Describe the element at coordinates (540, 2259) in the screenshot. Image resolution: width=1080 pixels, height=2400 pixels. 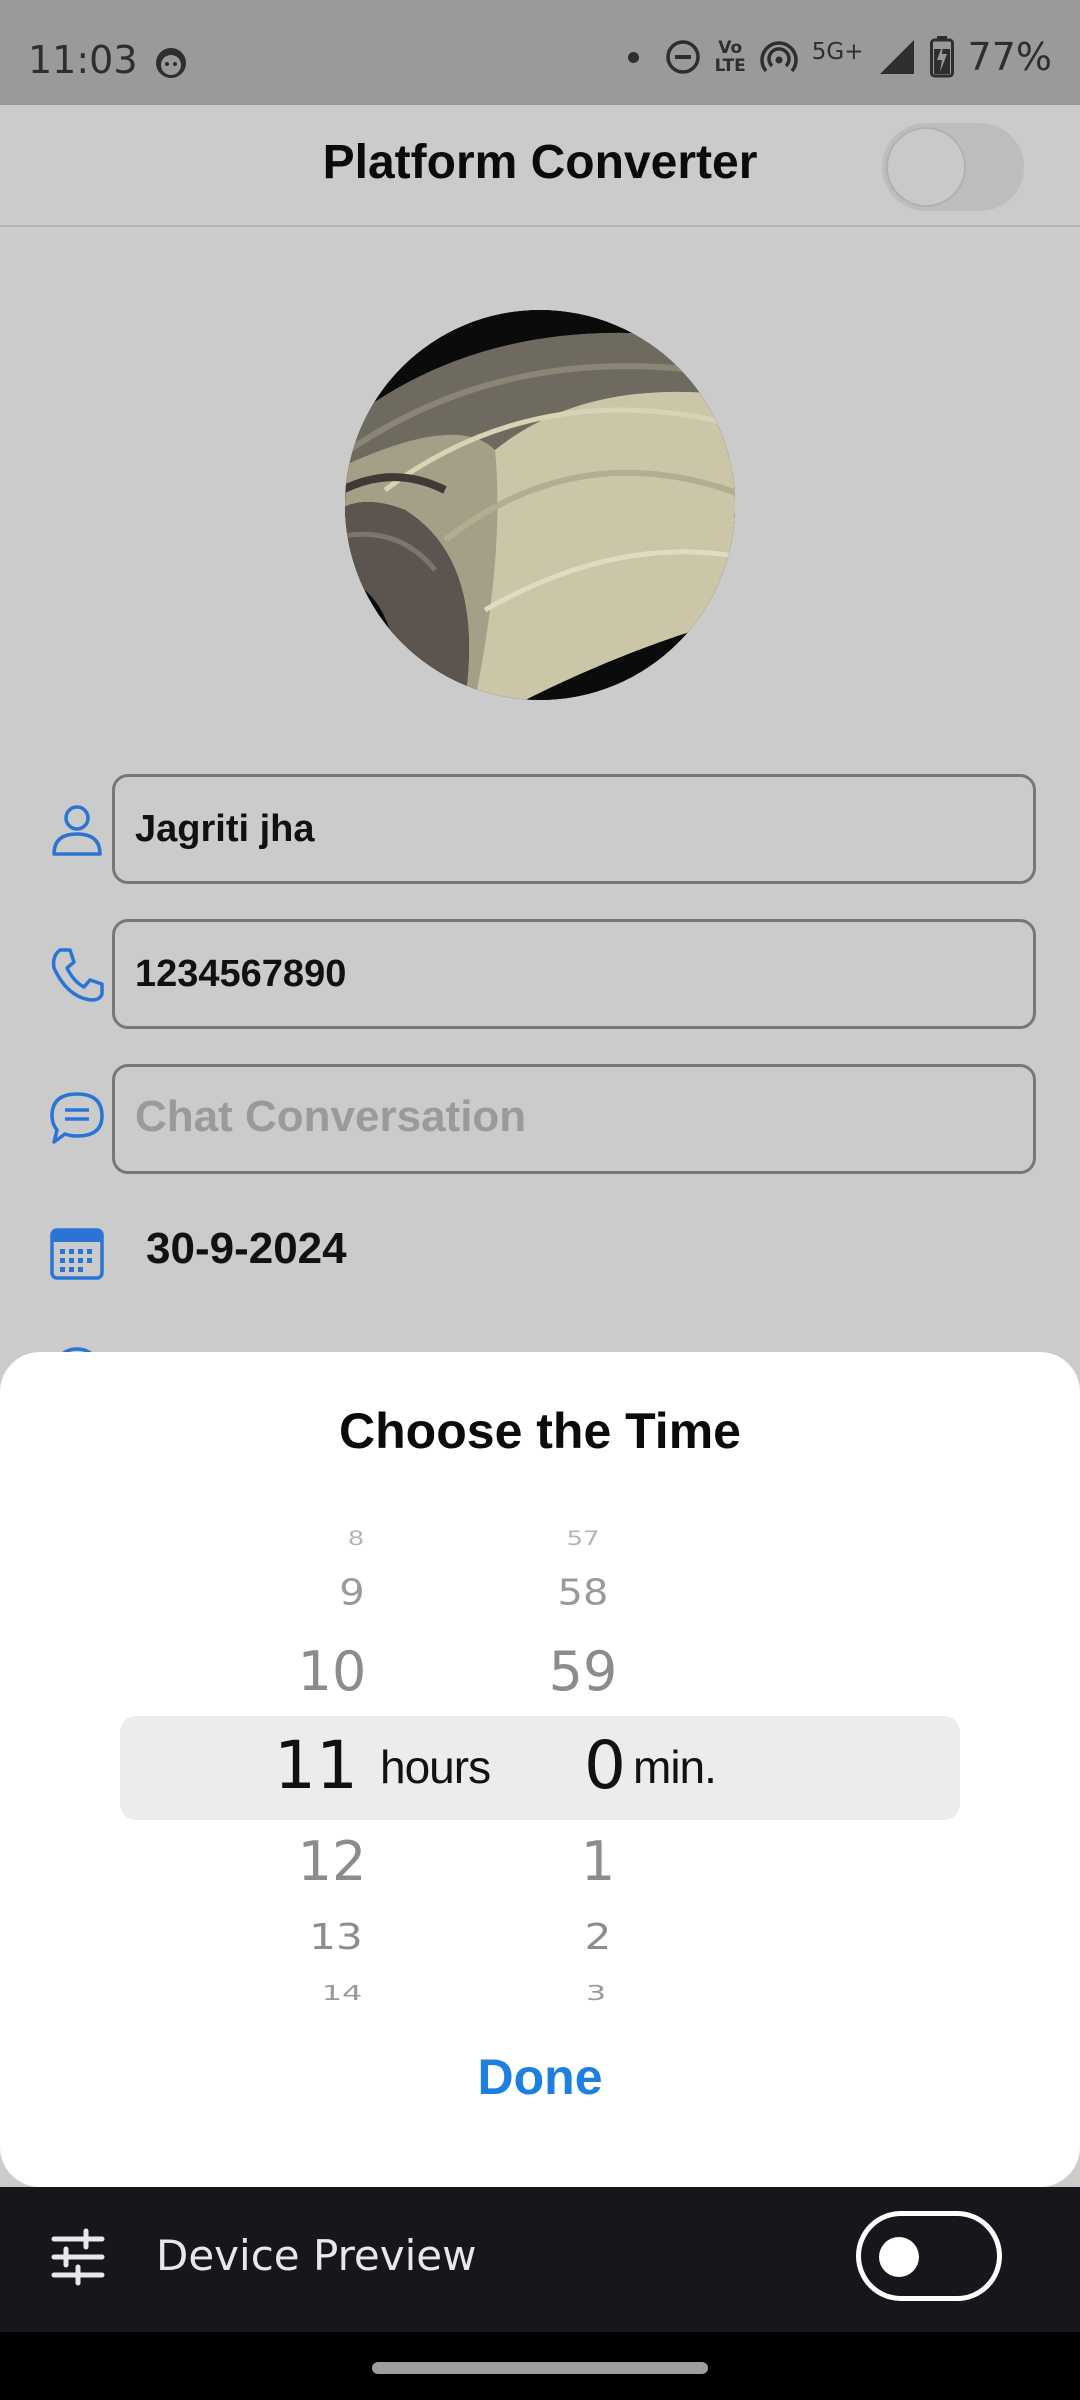
I see `device-preview-bar: Device Preview` at that location.